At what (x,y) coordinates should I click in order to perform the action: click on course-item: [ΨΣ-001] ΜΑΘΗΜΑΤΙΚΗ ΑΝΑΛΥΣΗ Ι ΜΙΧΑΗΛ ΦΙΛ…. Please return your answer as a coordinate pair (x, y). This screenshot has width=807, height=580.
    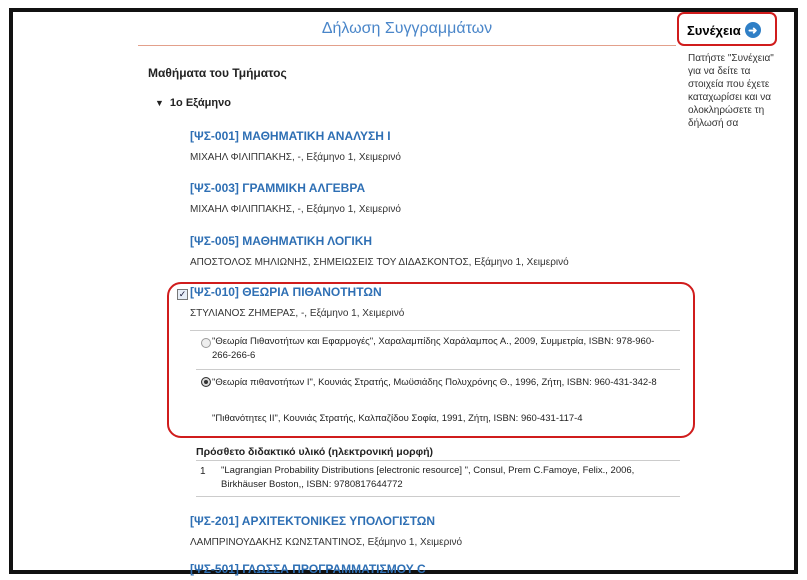
    Looking at the image, I should click on (295, 146).